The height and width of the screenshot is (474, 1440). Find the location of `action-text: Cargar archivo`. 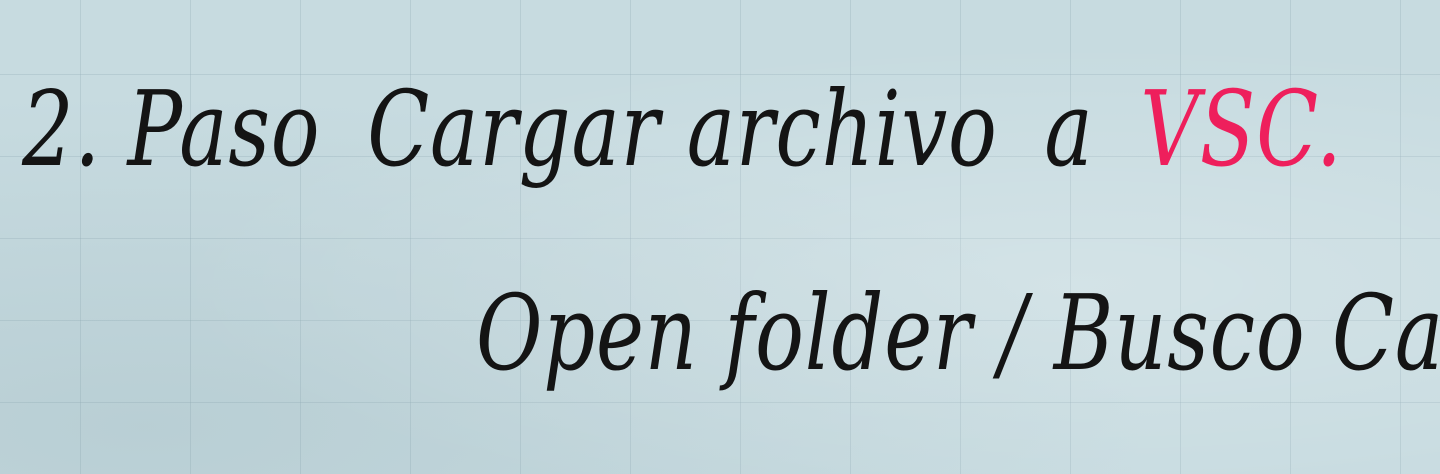

action-text: Cargar archivo is located at coordinates (682, 129).